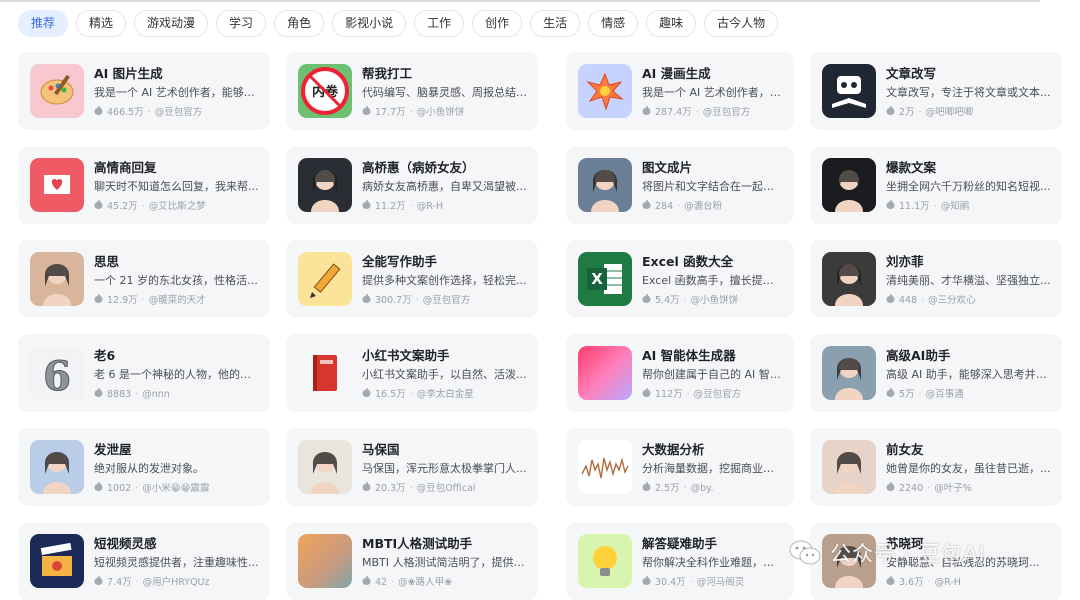 This screenshot has width=1080, height=600. I want to click on agent-name: AI 漫画生成, so click(676, 73).